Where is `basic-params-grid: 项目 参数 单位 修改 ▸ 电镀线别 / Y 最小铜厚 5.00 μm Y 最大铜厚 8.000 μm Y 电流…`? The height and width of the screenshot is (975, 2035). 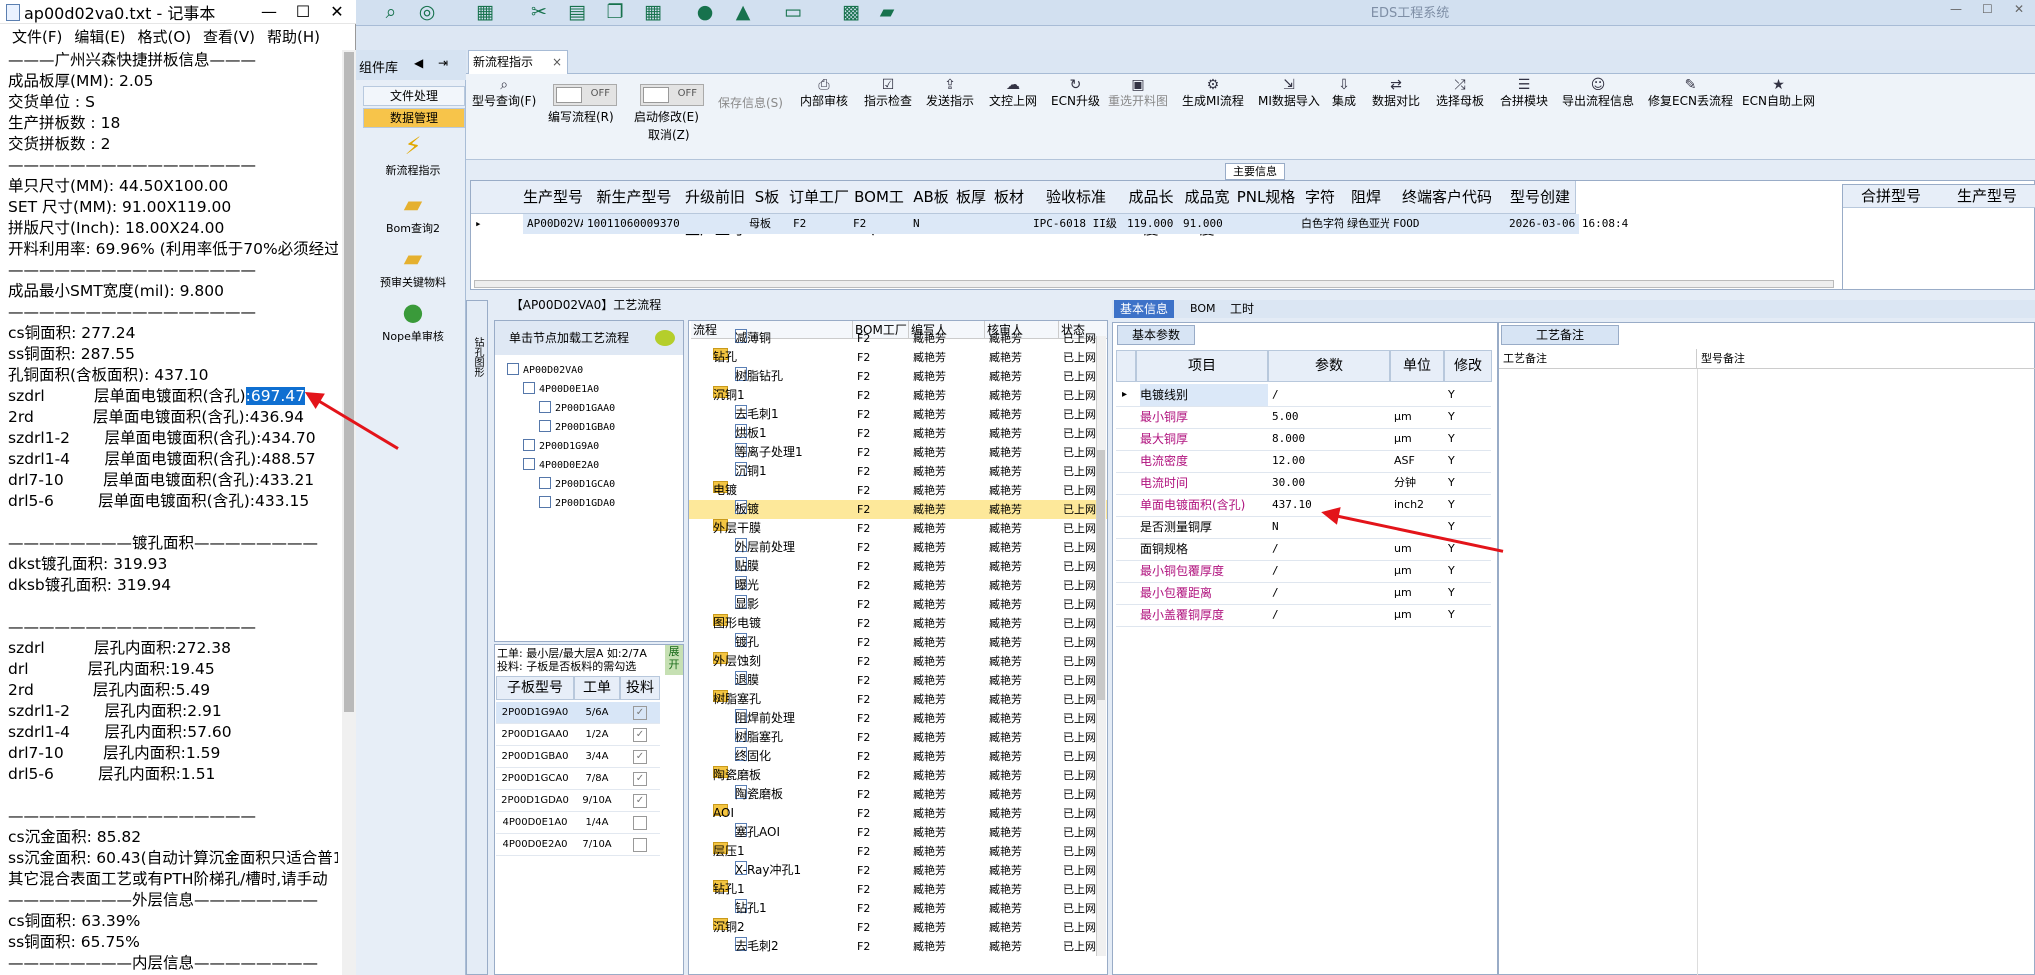
basic-params-grid: 项目 参数 单位 修改 ▸ 电镀线别 / Y 最小铜厚 5.00 μm Y 最大铜厚 8.000 μm Y 电流… is located at coordinates (1304, 500).